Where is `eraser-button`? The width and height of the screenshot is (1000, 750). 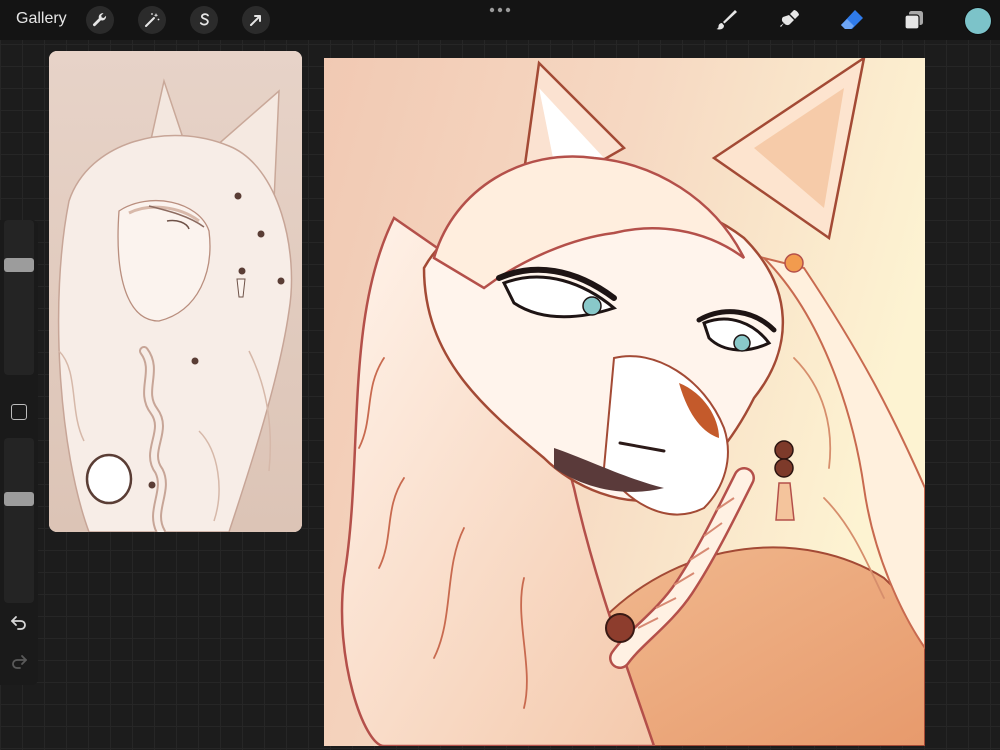 eraser-button is located at coordinates (852, 20).